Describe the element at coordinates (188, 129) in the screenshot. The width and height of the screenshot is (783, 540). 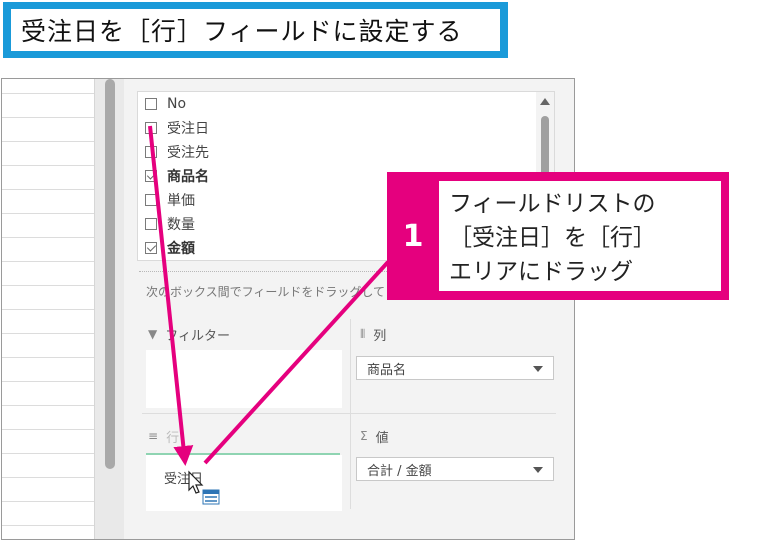
I see `field-label: 受注日` at that location.